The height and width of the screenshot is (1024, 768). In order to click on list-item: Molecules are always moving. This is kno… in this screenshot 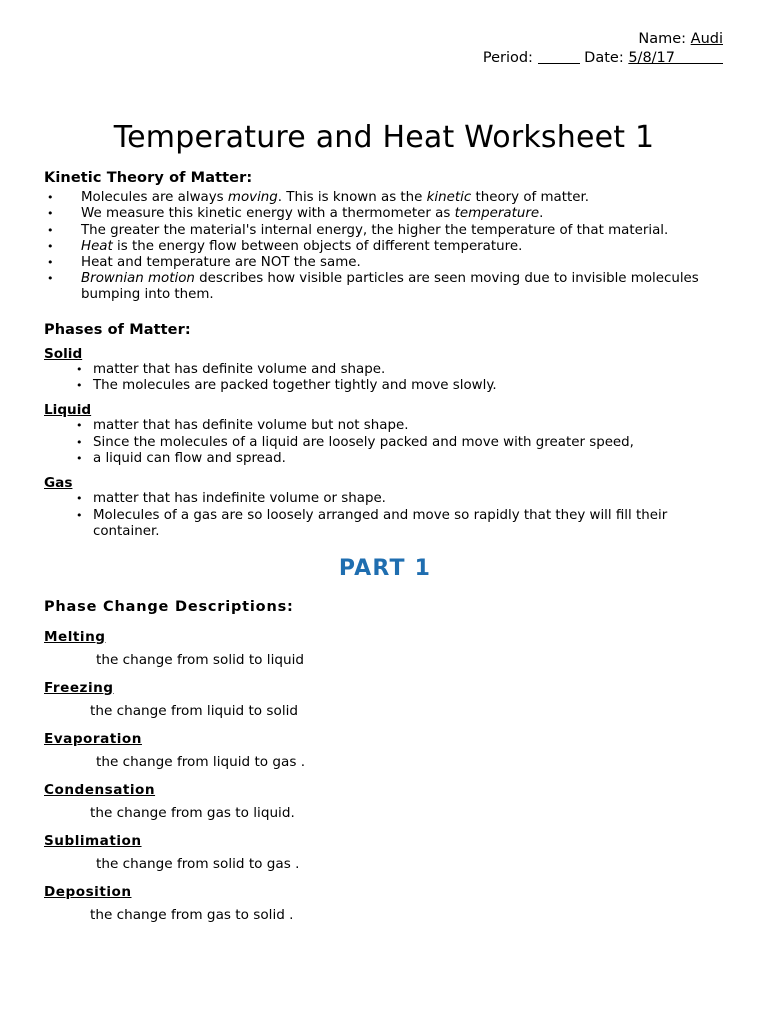, I will do `click(385, 198)`.